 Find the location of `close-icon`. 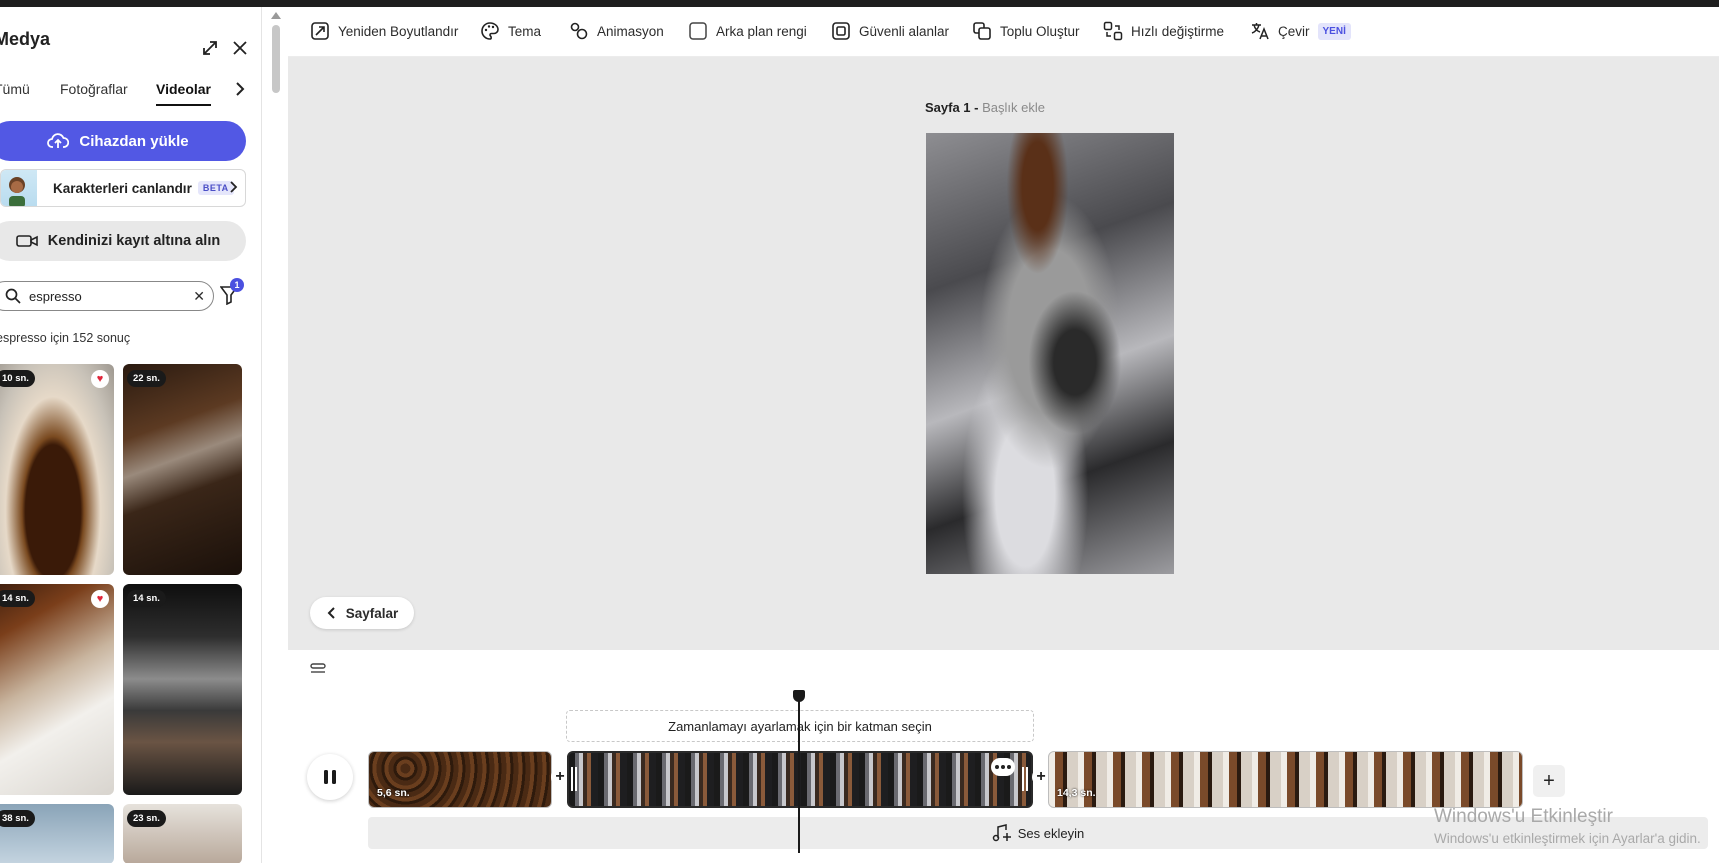

close-icon is located at coordinates (240, 48).